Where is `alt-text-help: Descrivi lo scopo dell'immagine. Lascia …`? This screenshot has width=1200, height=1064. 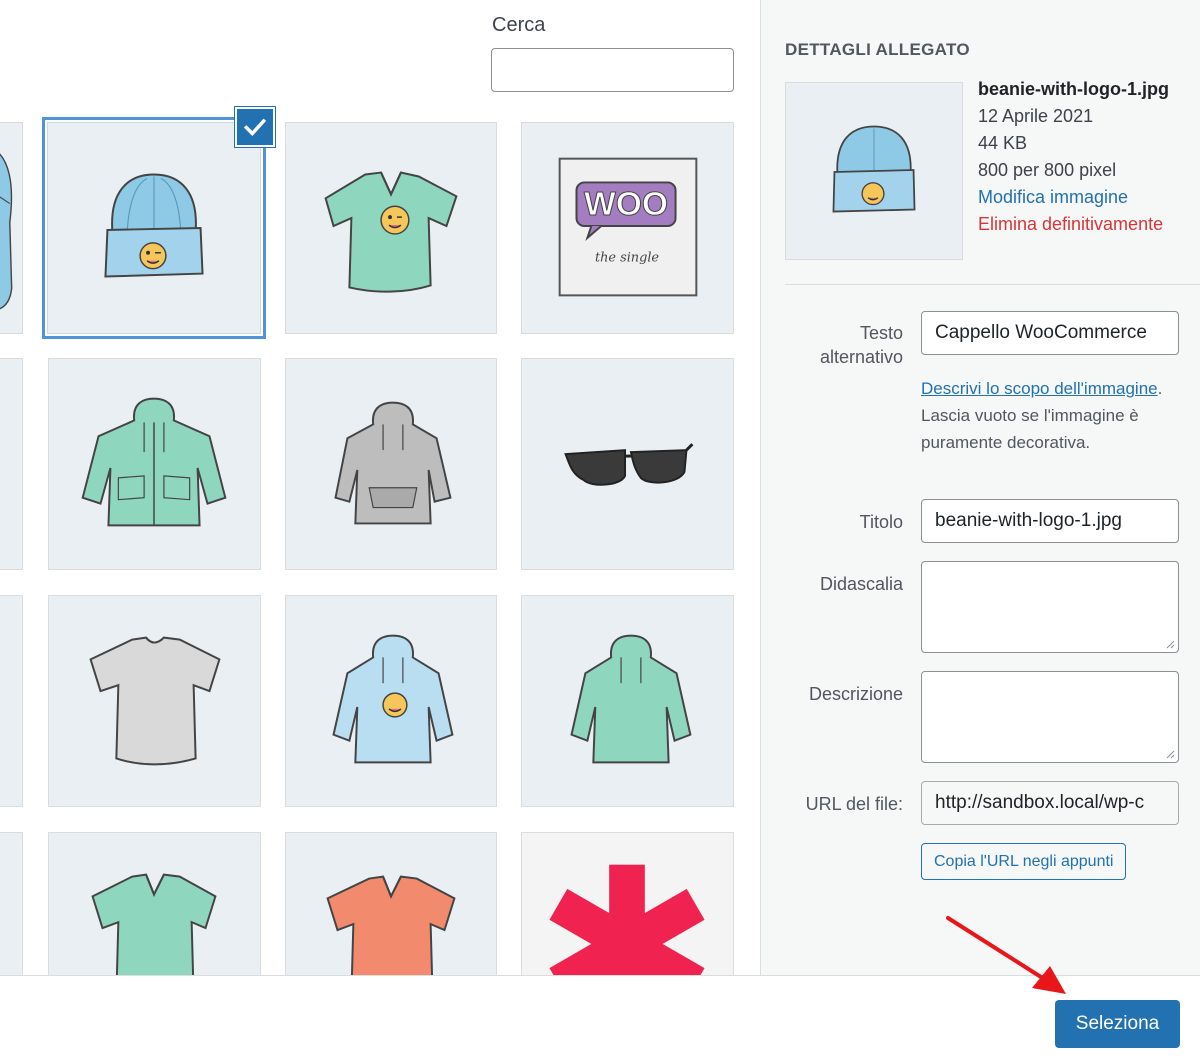
alt-text-help: Descrivi lo scopo dell'immagine. Lascia … is located at coordinates (1056, 415).